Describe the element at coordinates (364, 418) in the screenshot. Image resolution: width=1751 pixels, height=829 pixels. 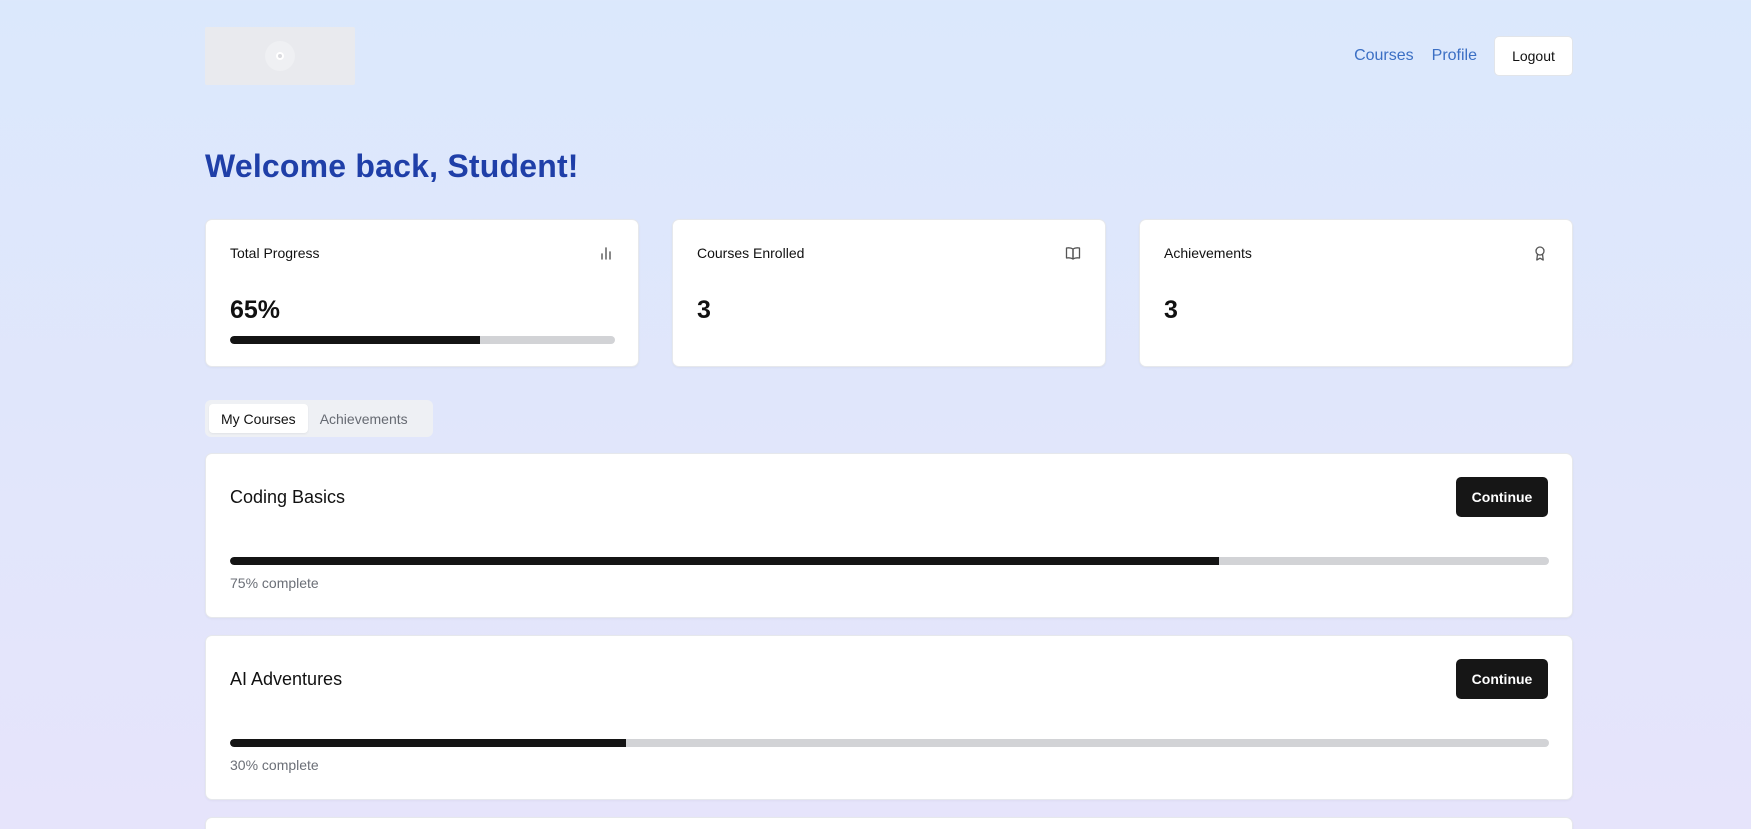
I see `tab-achievements: Achievements` at that location.